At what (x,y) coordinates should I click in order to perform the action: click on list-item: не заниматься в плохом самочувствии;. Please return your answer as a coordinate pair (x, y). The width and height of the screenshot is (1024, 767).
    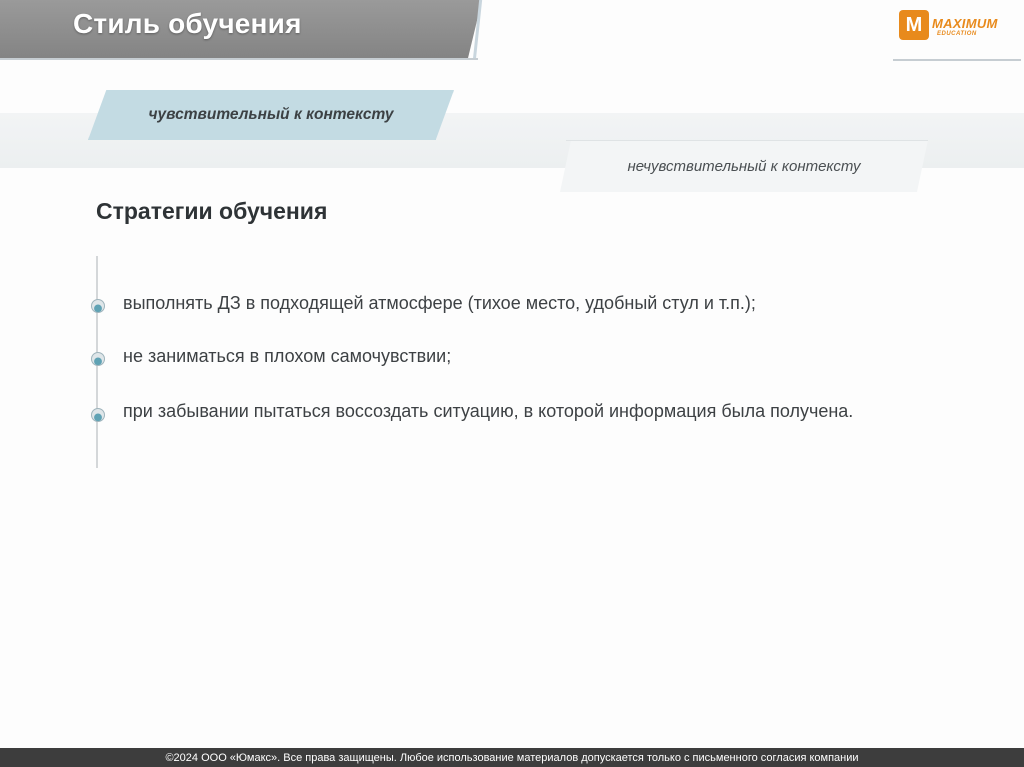
    Looking at the image, I should click on (287, 356).